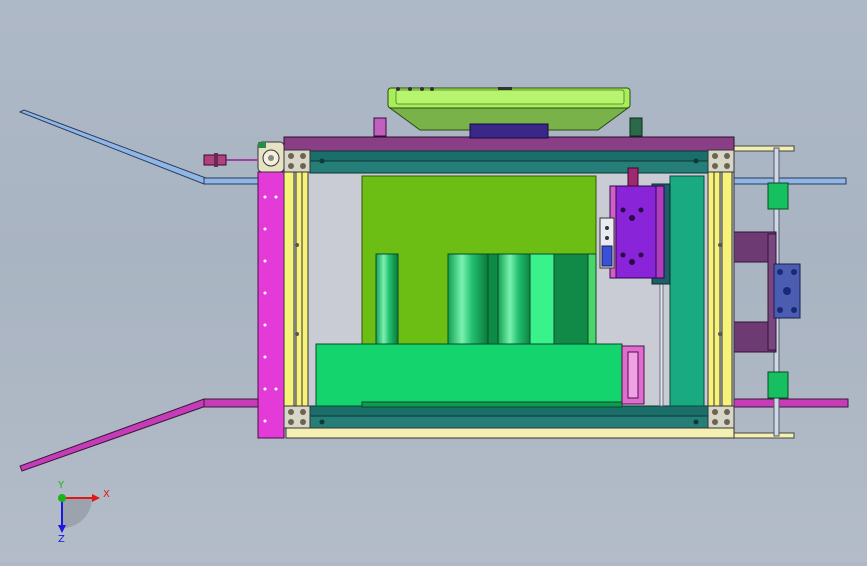 This screenshot has height=566, width=867. What do you see at coordinates (633, 375) in the screenshot?
I see `pink-bracket` at bounding box center [633, 375].